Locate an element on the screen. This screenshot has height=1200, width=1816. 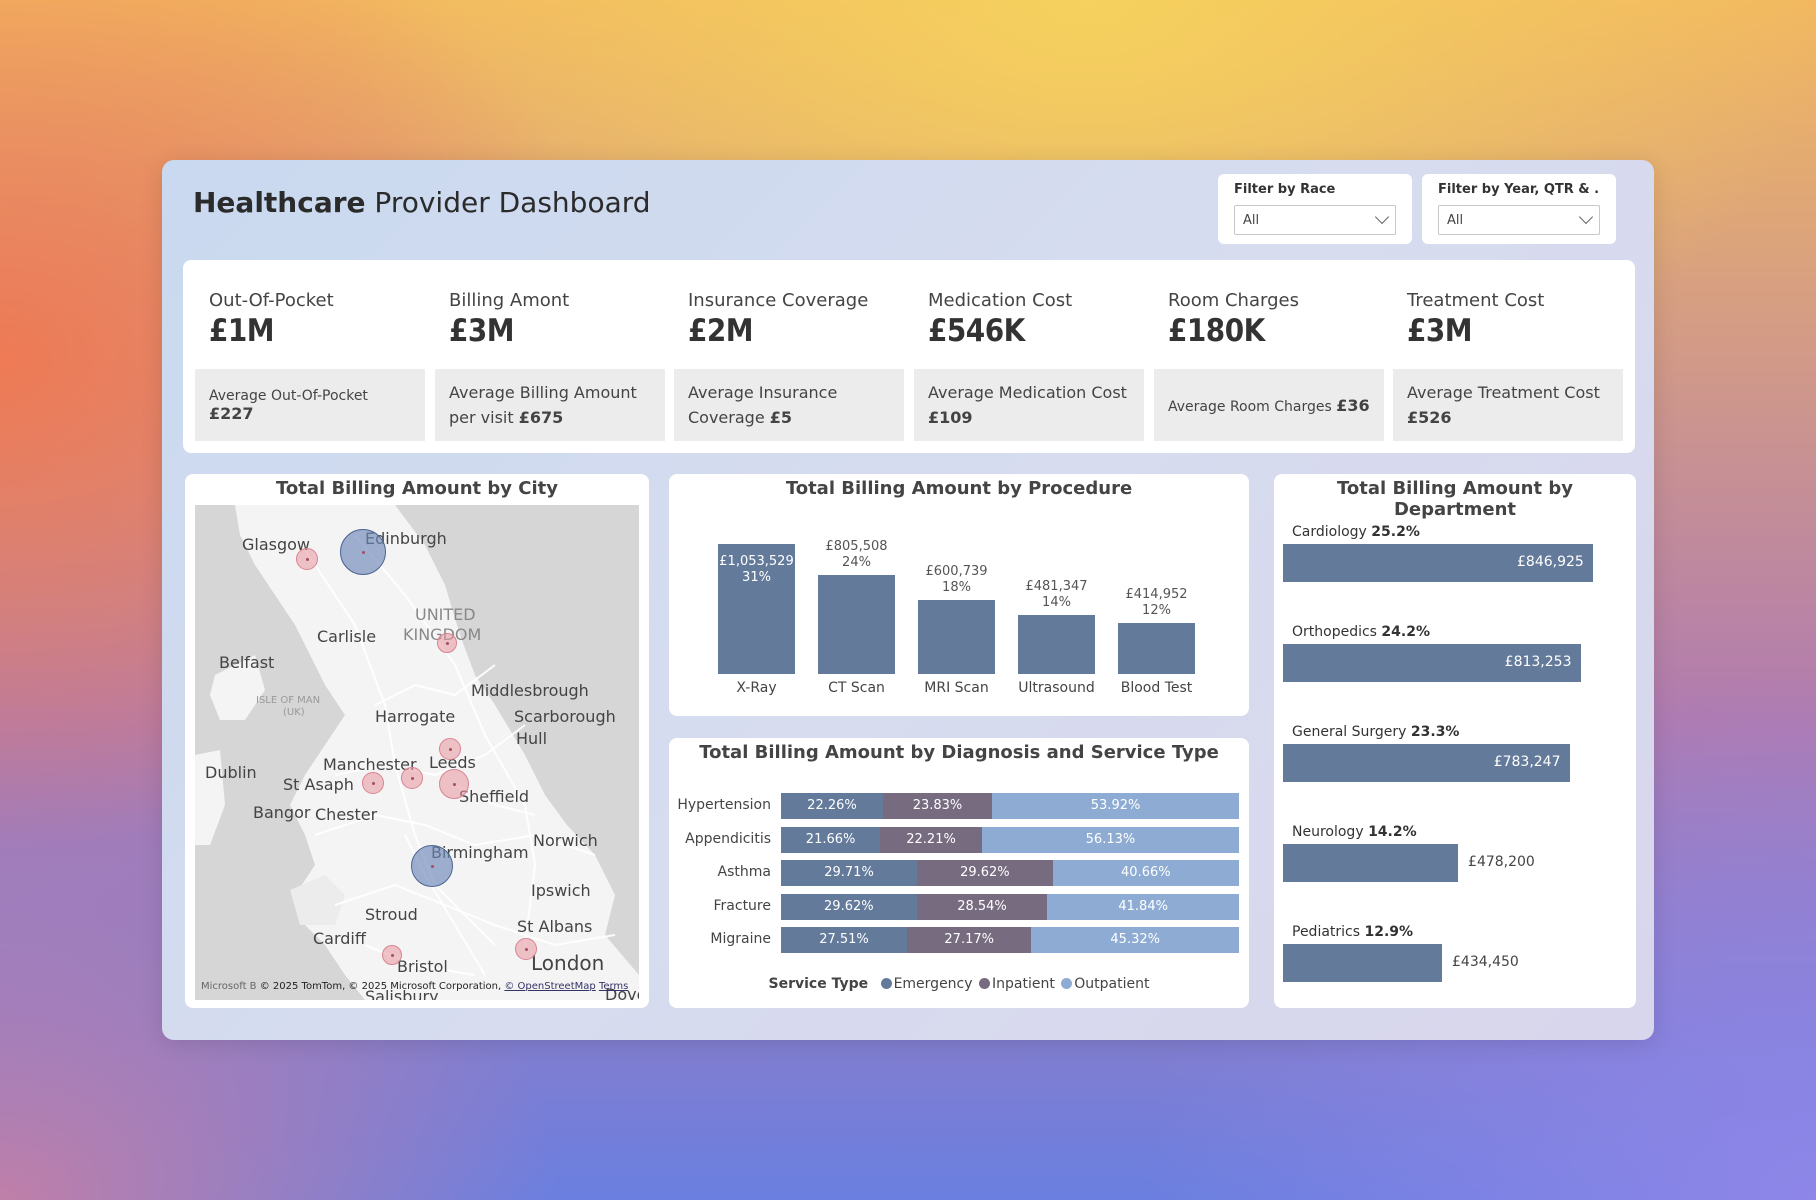
map-label-st-albans: St Albans is located at coordinates (555, 926).